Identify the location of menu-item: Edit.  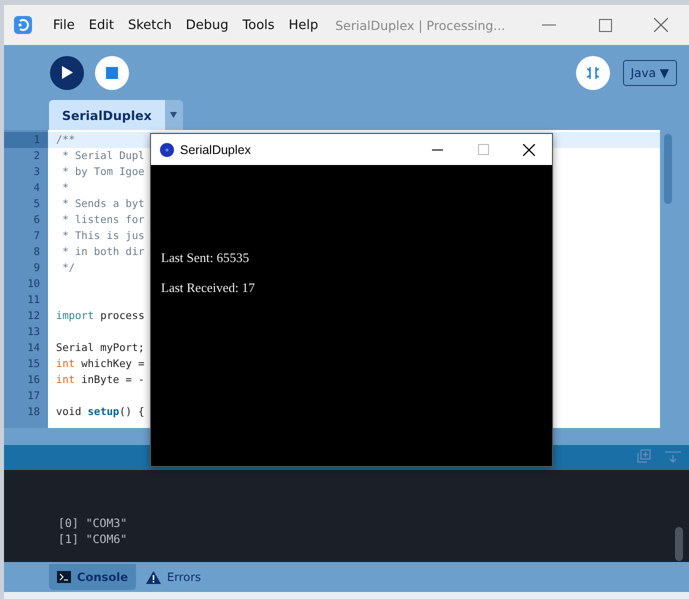
(101, 25).